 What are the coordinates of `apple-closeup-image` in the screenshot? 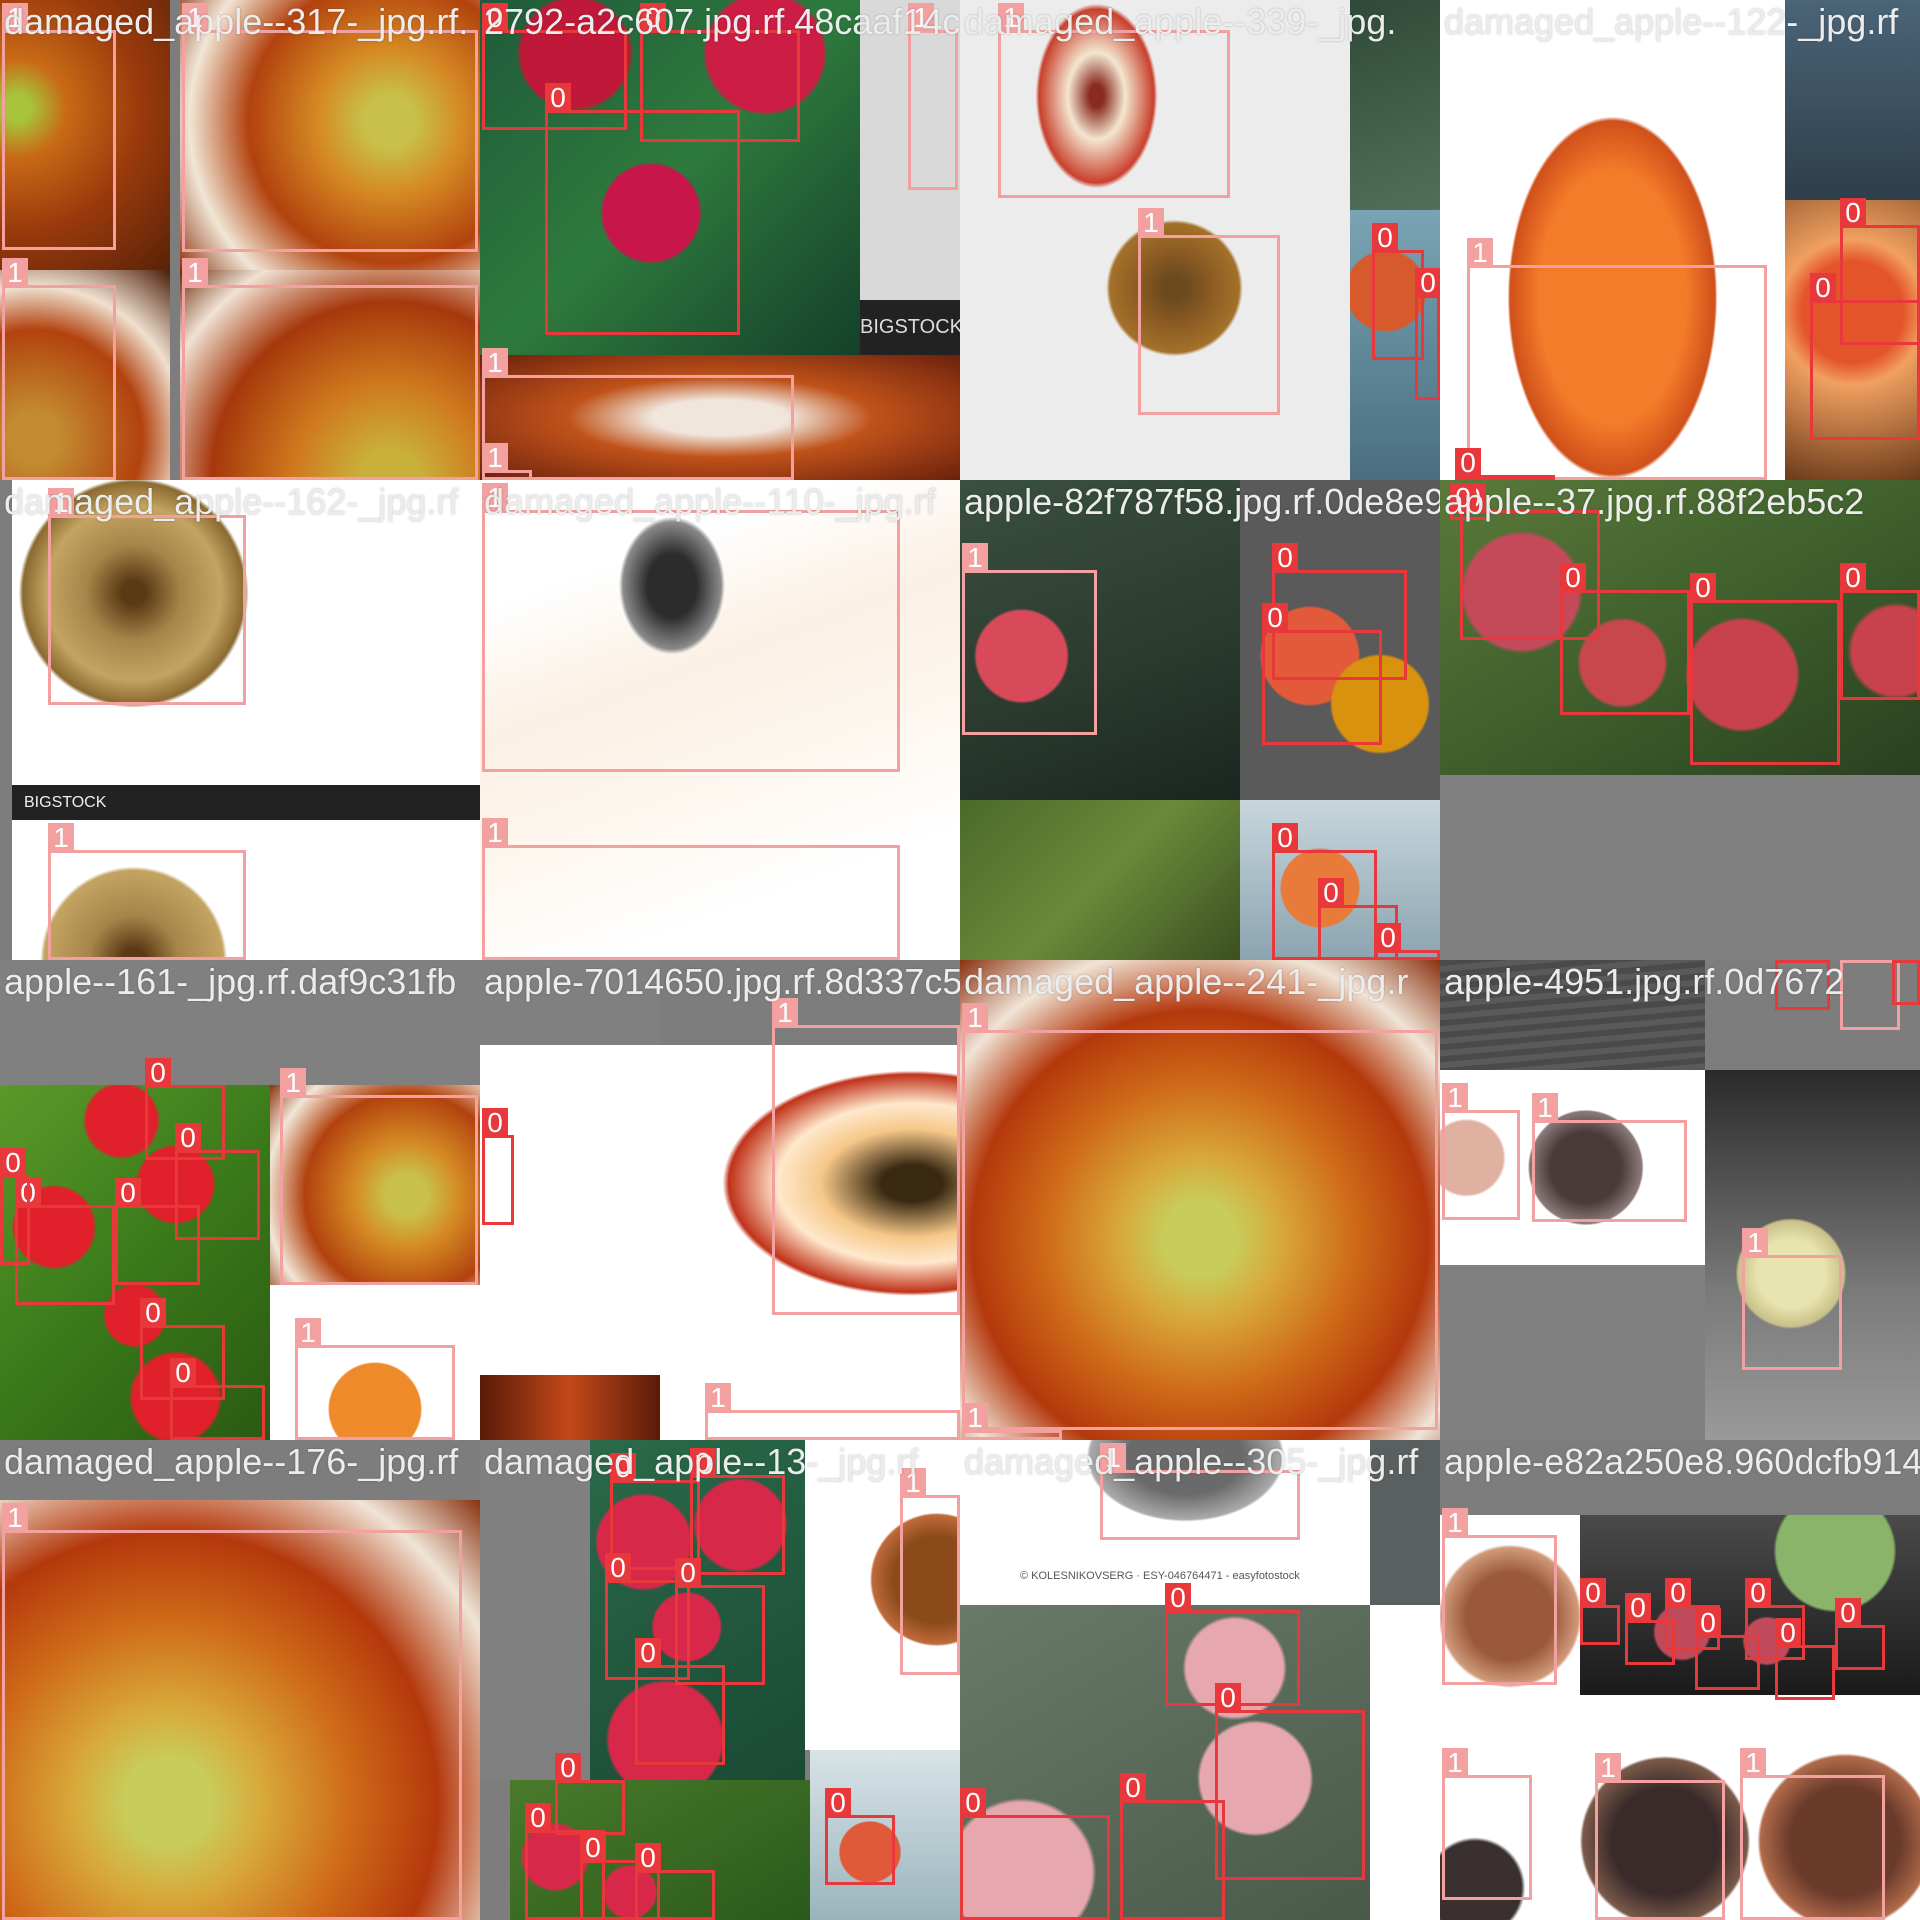 It's located at (570, 1407).